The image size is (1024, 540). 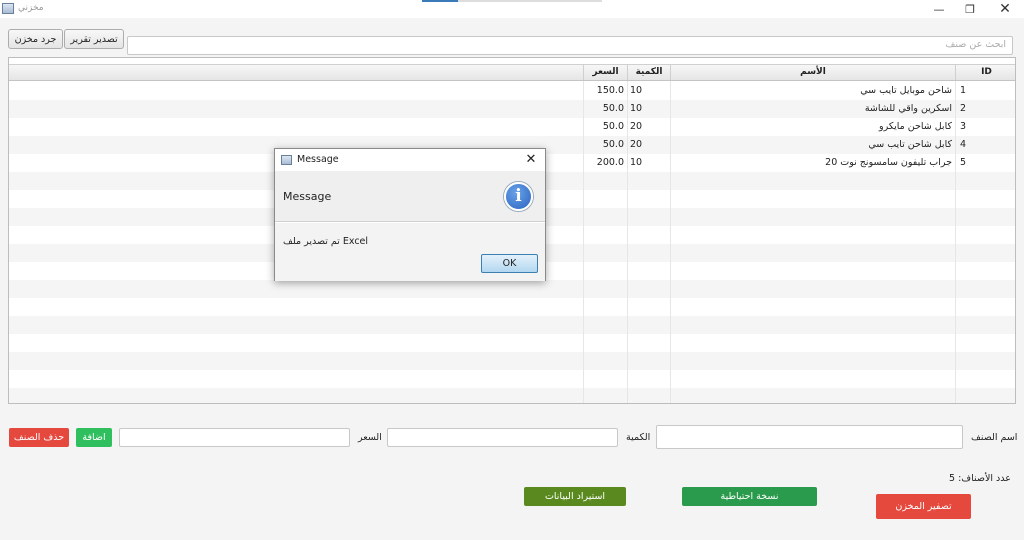 I want to click on header-name: الأسم, so click(x=812, y=72).